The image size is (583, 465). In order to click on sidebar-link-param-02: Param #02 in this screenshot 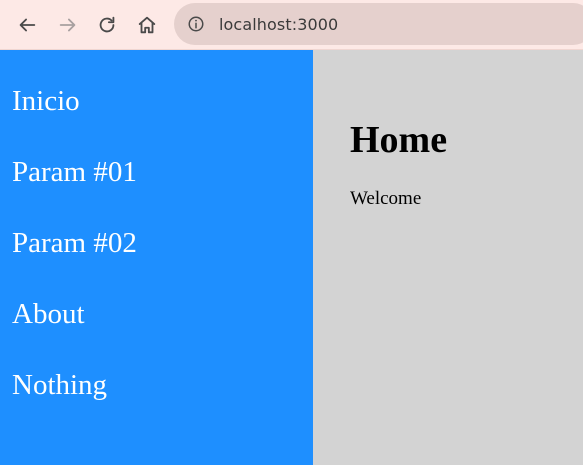, I will do `click(156, 261)`.